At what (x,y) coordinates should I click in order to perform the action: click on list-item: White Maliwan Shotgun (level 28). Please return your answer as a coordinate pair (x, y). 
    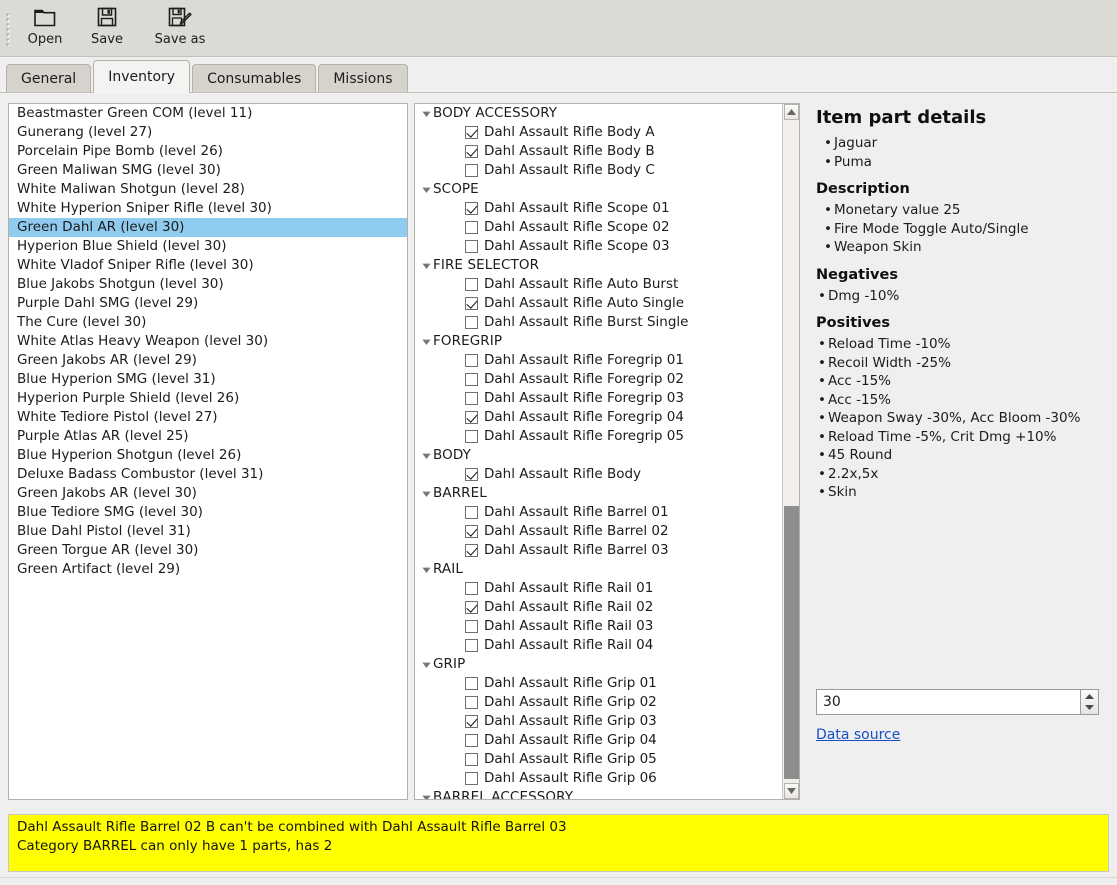
    Looking at the image, I should click on (208, 189).